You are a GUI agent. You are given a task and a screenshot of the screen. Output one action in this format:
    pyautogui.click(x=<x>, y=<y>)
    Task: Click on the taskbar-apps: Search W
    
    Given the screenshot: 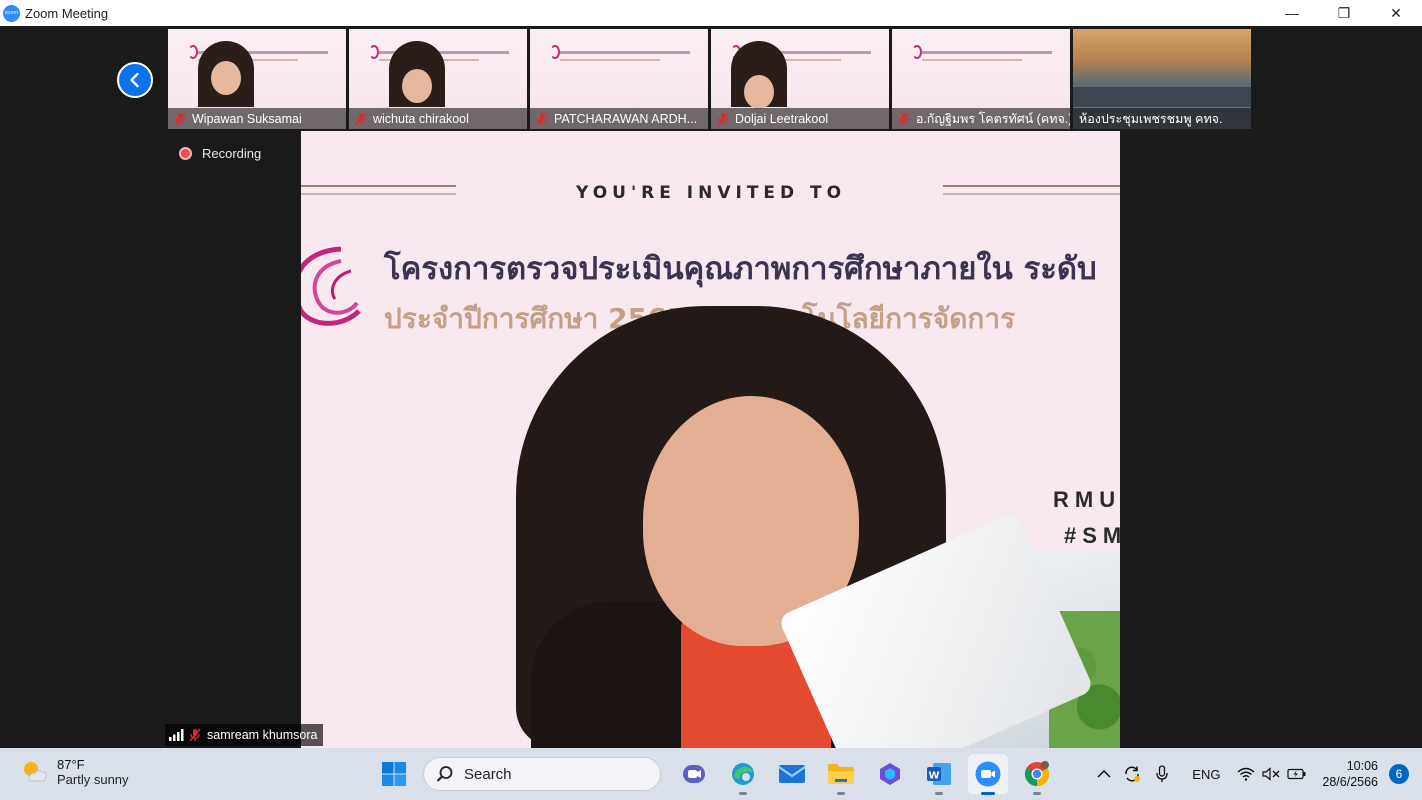 What is the action you would take?
    pyautogui.click(x=720, y=774)
    